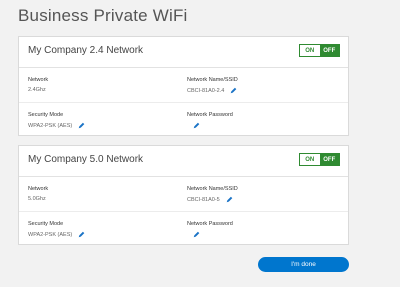 The image size is (400, 287). Describe the element at coordinates (103, 15) in the screenshot. I see `page-title: Business Private WiFi` at that location.